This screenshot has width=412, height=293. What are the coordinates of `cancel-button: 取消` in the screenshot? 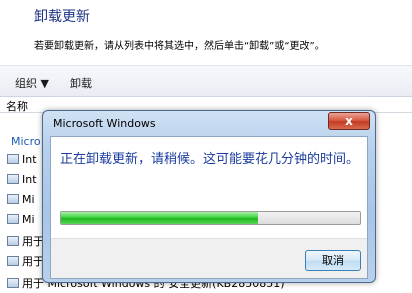 It's located at (333, 260).